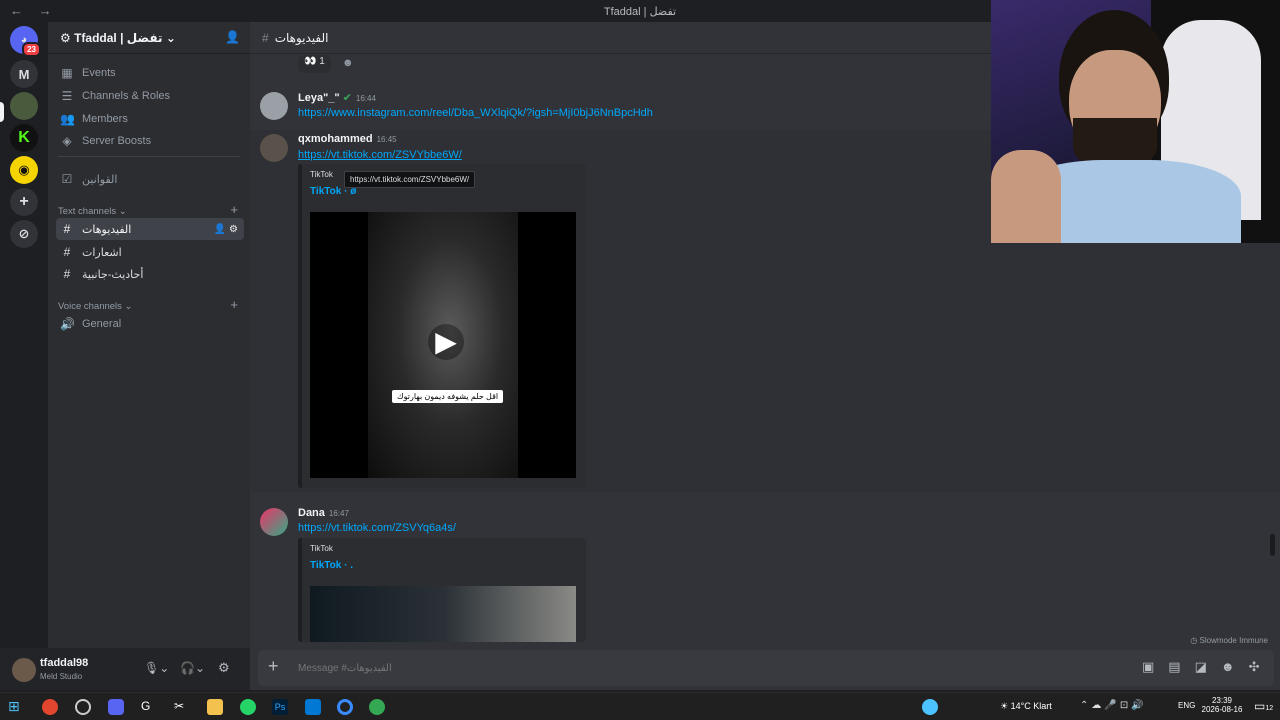  Describe the element at coordinates (345, 707) in the screenshot. I see `browser-icon` at that location.